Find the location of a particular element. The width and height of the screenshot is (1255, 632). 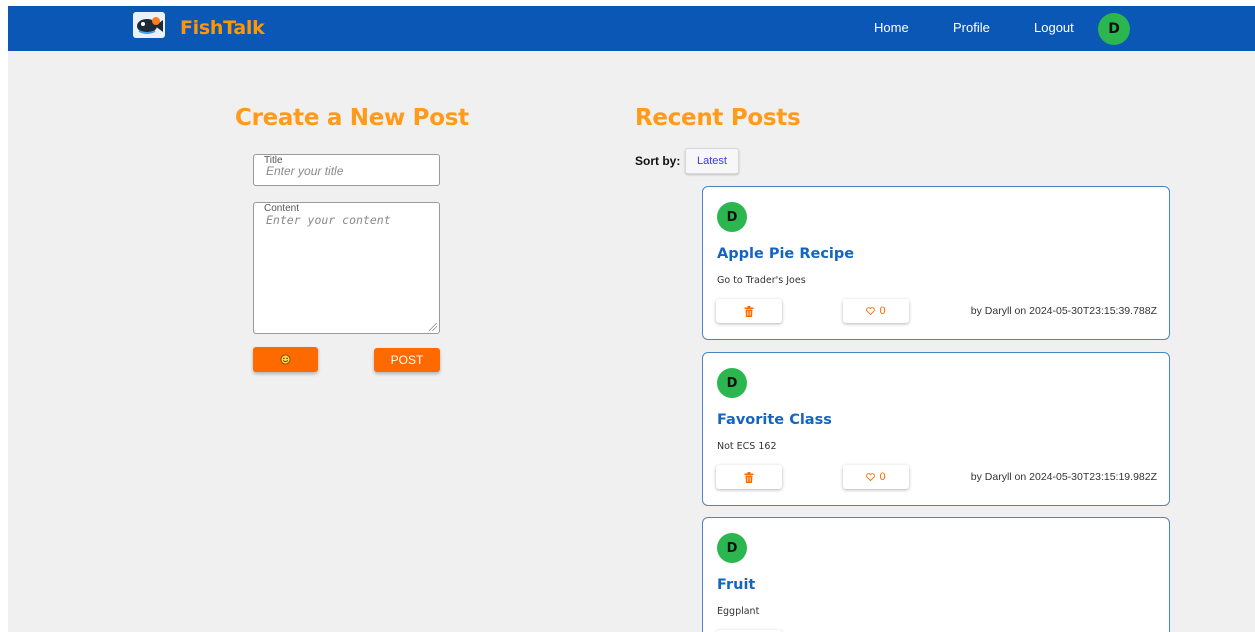

post-button: POST is located at coordinates (407, 360).